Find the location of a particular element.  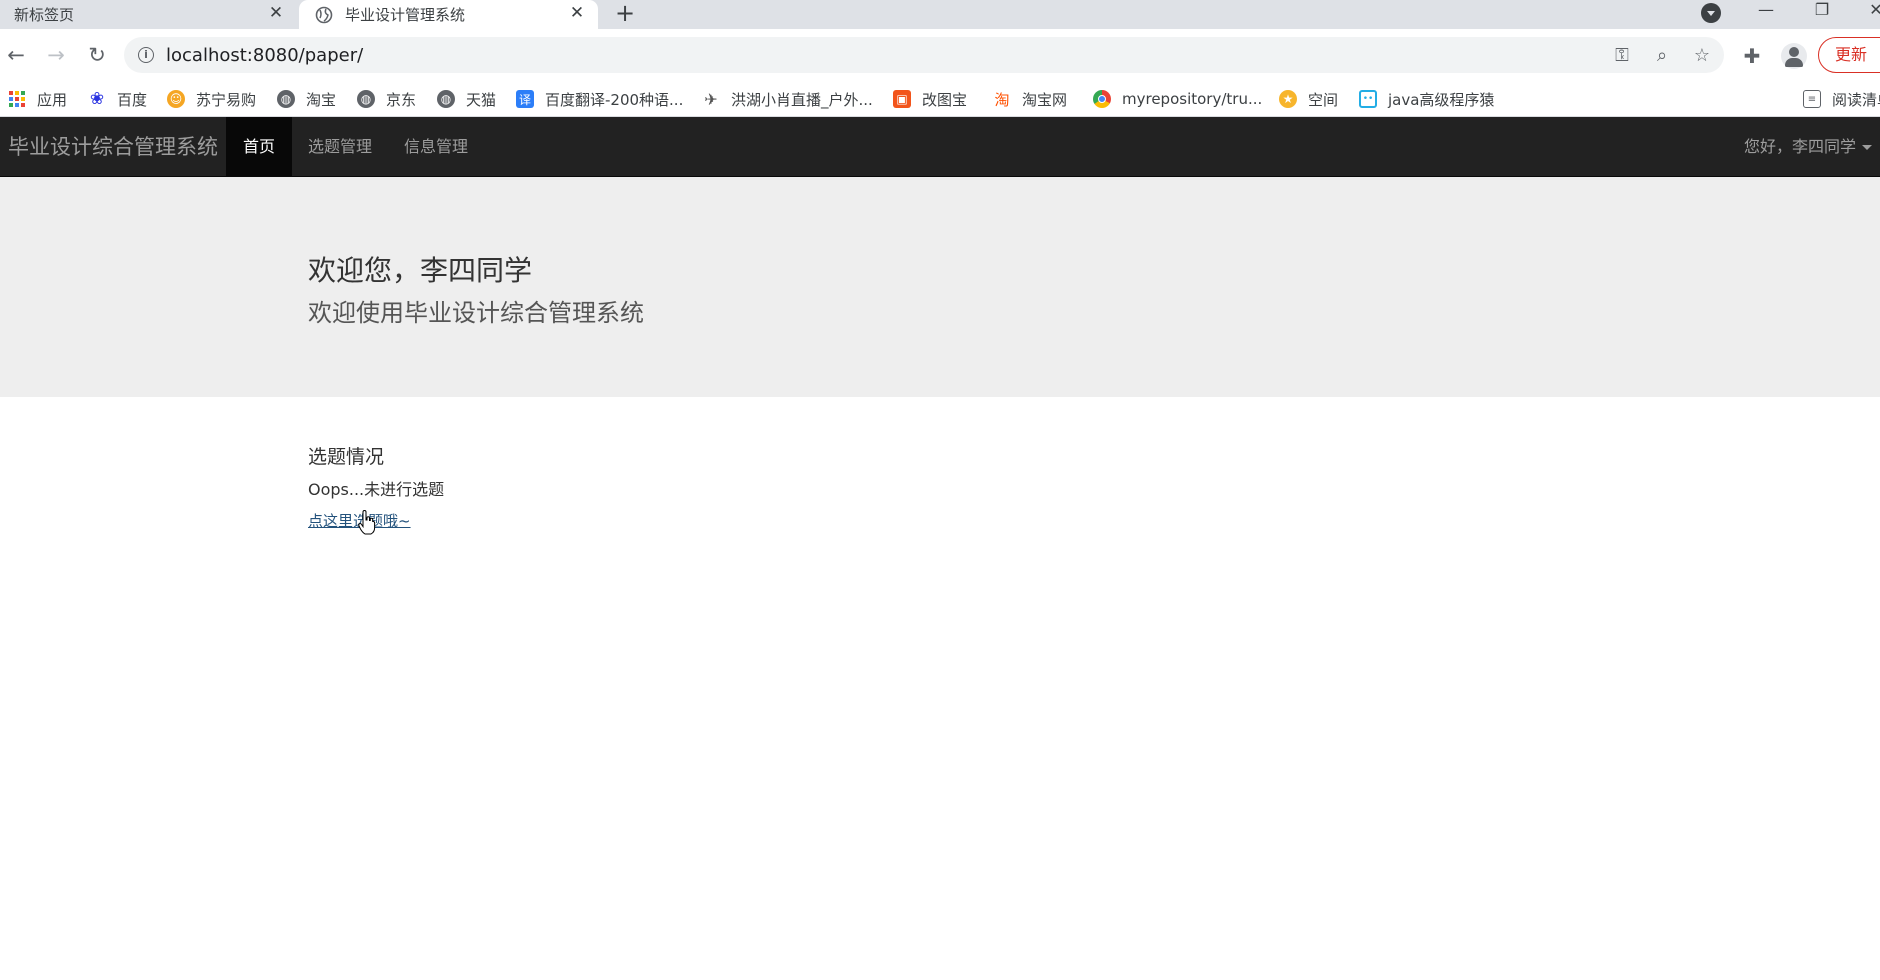

bookmark-reading-list: ≡ 阅读清单 is located at coordinates (1841, 99).